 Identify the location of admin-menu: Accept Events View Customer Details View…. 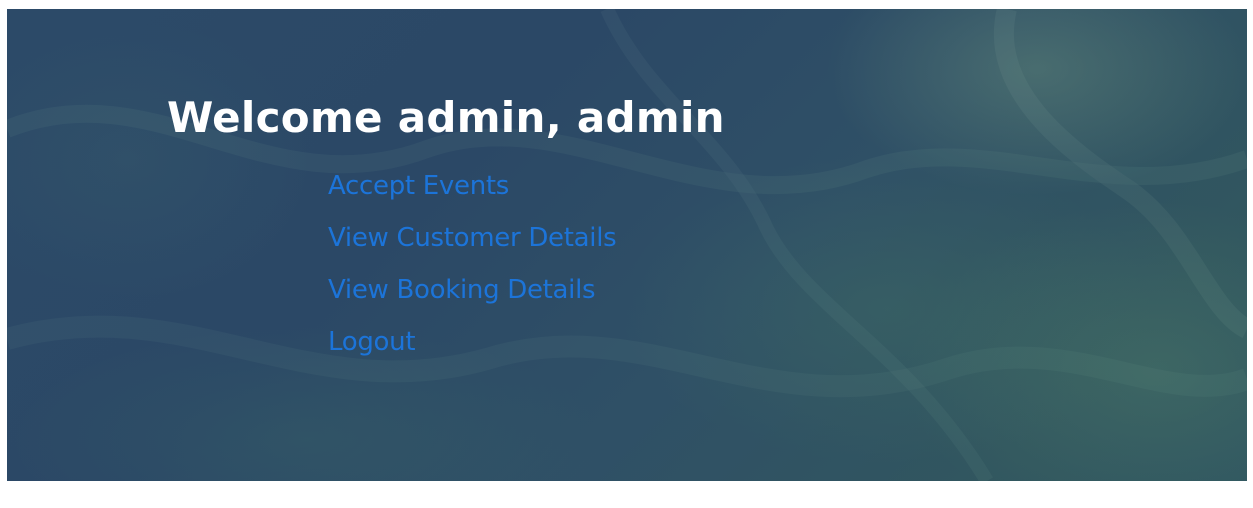
(472, 270).